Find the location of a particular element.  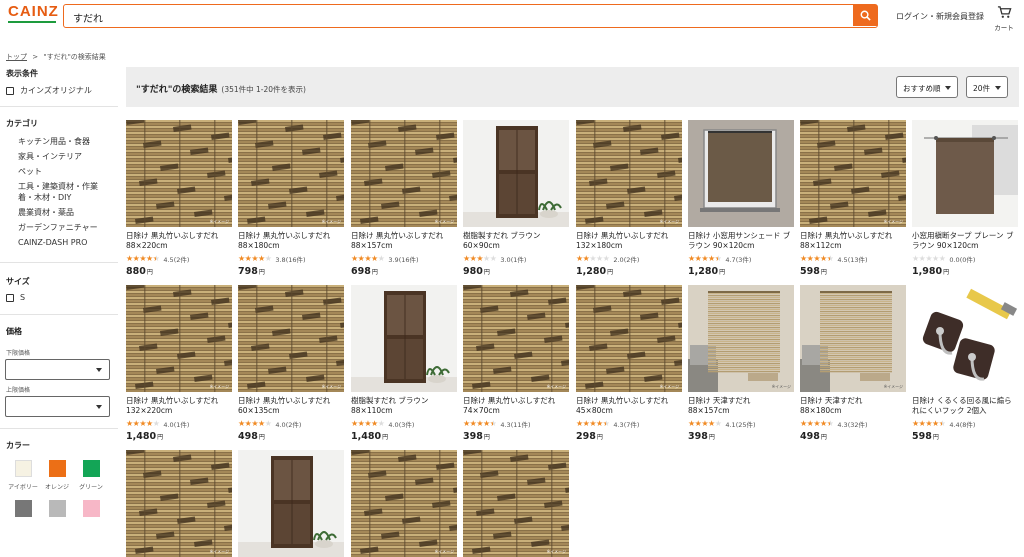

price-min-label: 下限価格 is located at coordinates (18, 353).